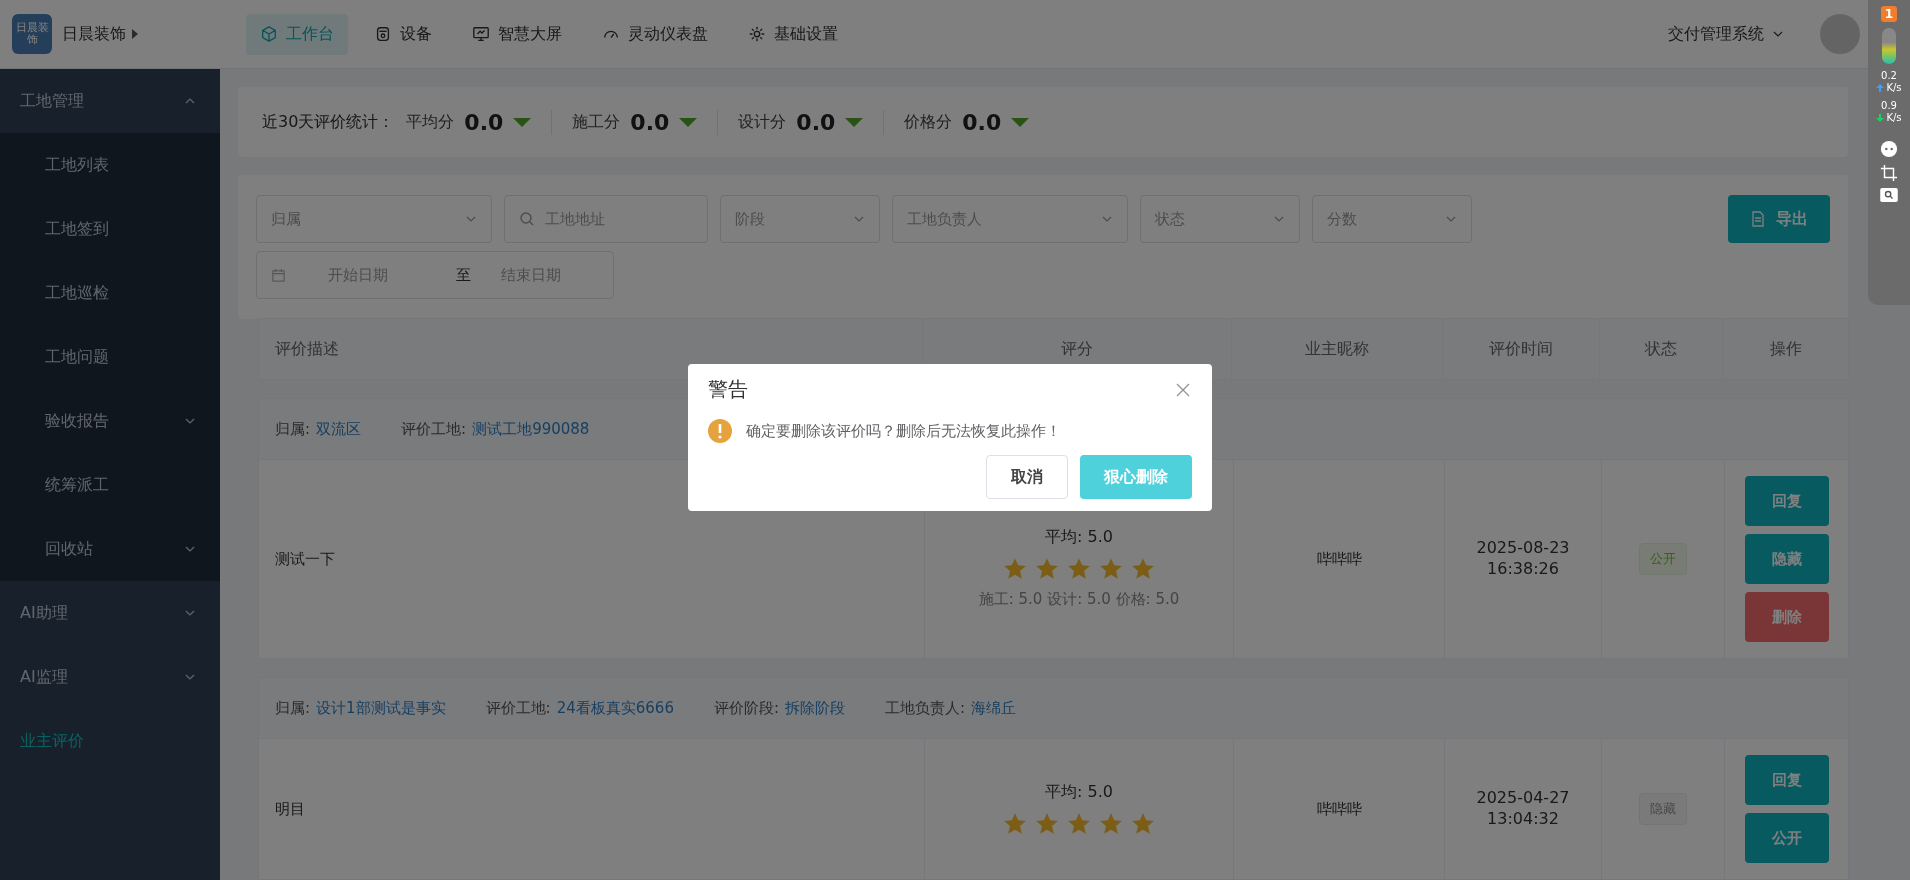 Image resolution: width=1910 pixels, height=880 pixels. What do you see at coordinates (1523, 809) in the screenshot?
I see `date-time-cell: 2025-04-27 13:04:32` at bounding box center [1523, 809].